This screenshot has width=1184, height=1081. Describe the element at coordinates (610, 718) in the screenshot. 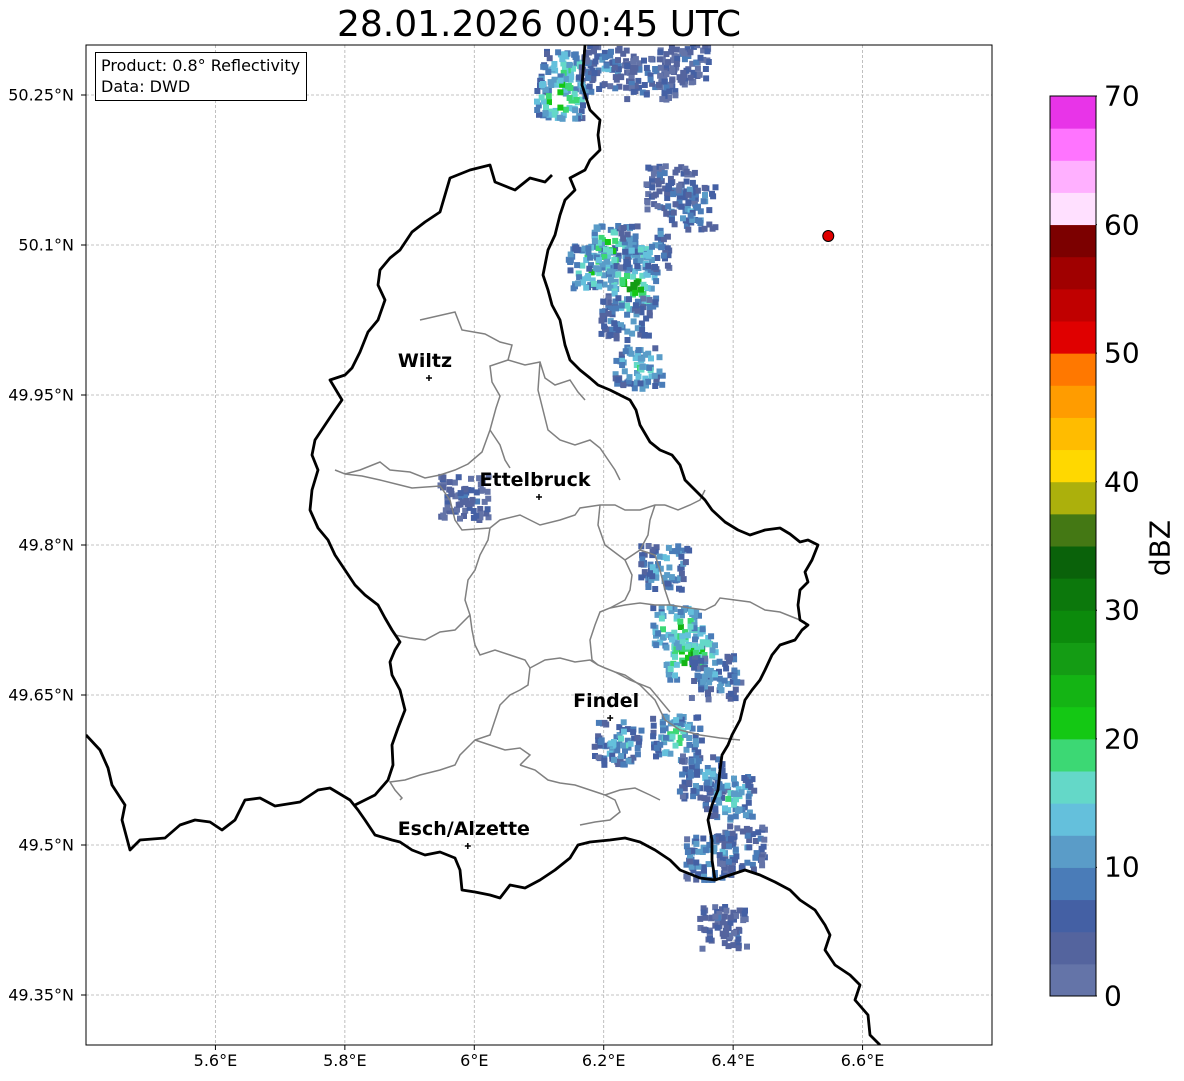

I see `city-marker` at that location.